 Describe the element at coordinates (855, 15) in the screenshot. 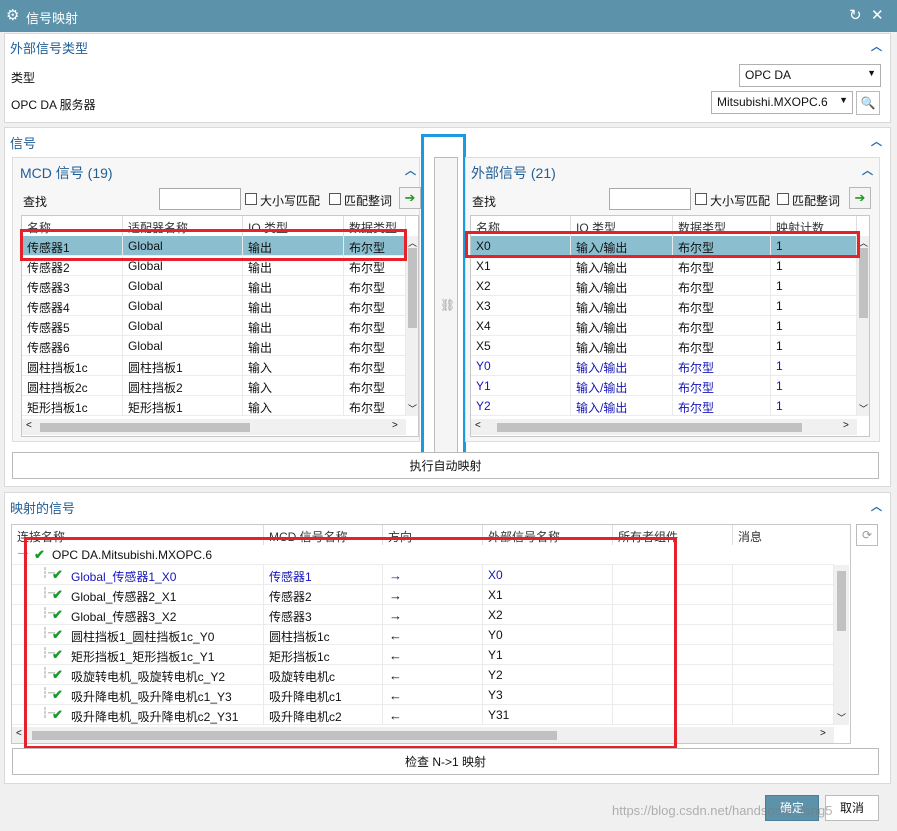

I see `reset-icon: ↻` at that location.